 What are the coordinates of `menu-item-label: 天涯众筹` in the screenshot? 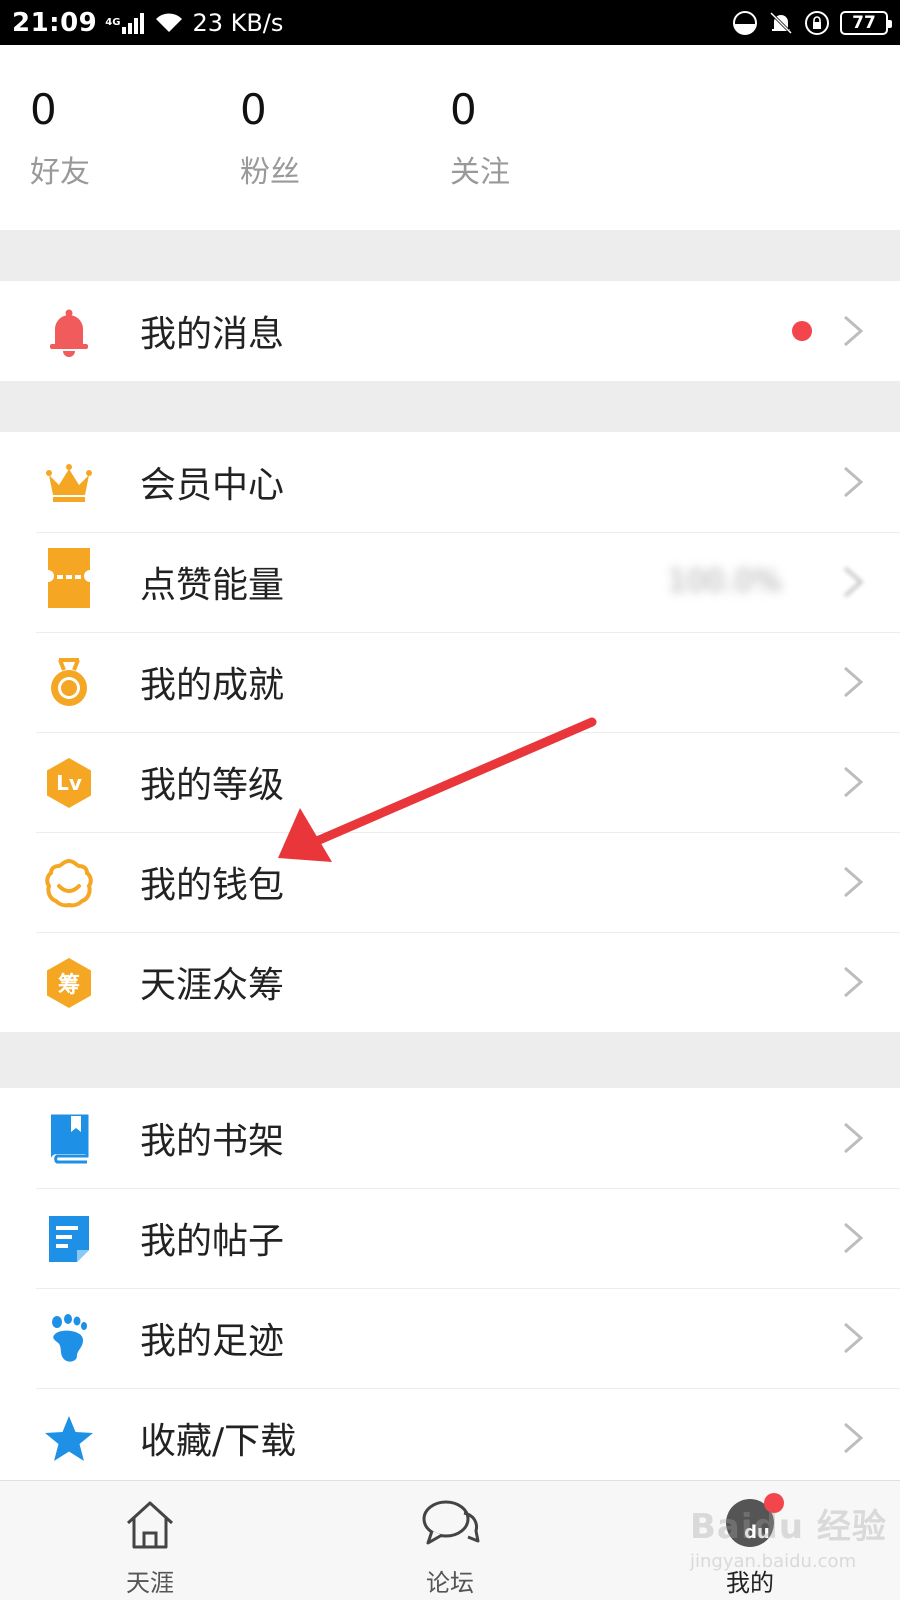 It's located at (212, 985).